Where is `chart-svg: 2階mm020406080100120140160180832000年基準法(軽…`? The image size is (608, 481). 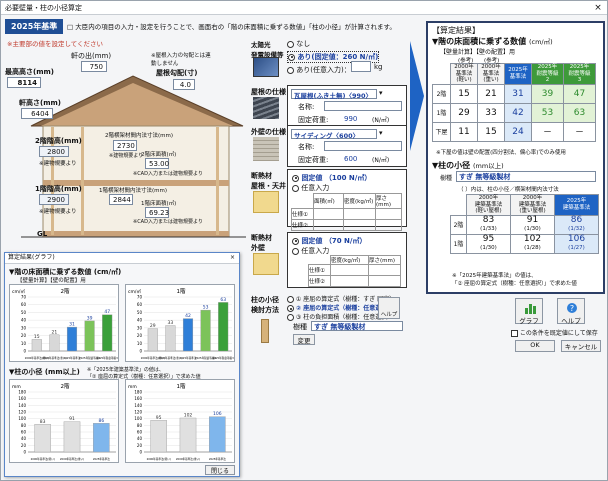 chart-svg: 2階mm020406080100120140160180832000年基準法(軽… is located at coordinates (64, 421).